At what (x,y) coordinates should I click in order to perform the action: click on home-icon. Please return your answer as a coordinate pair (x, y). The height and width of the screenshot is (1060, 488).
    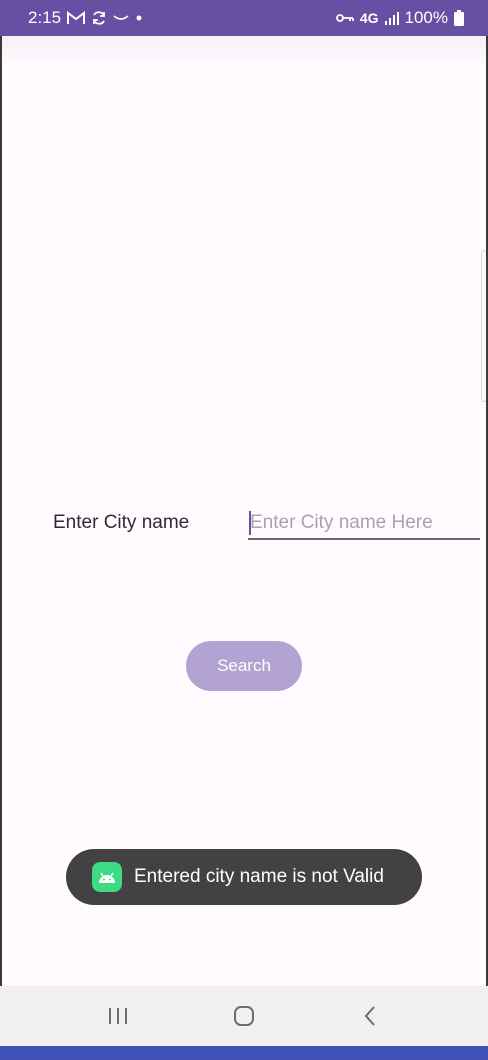
    Looking at the image, I should click on (244, 1016).